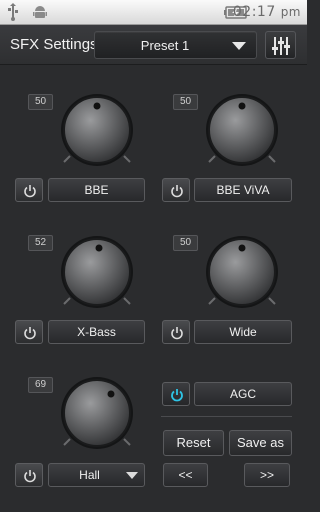 This screenshot has width=320, height=512. I want to click on reverb-mode-label: Hall, so click(89, 475).